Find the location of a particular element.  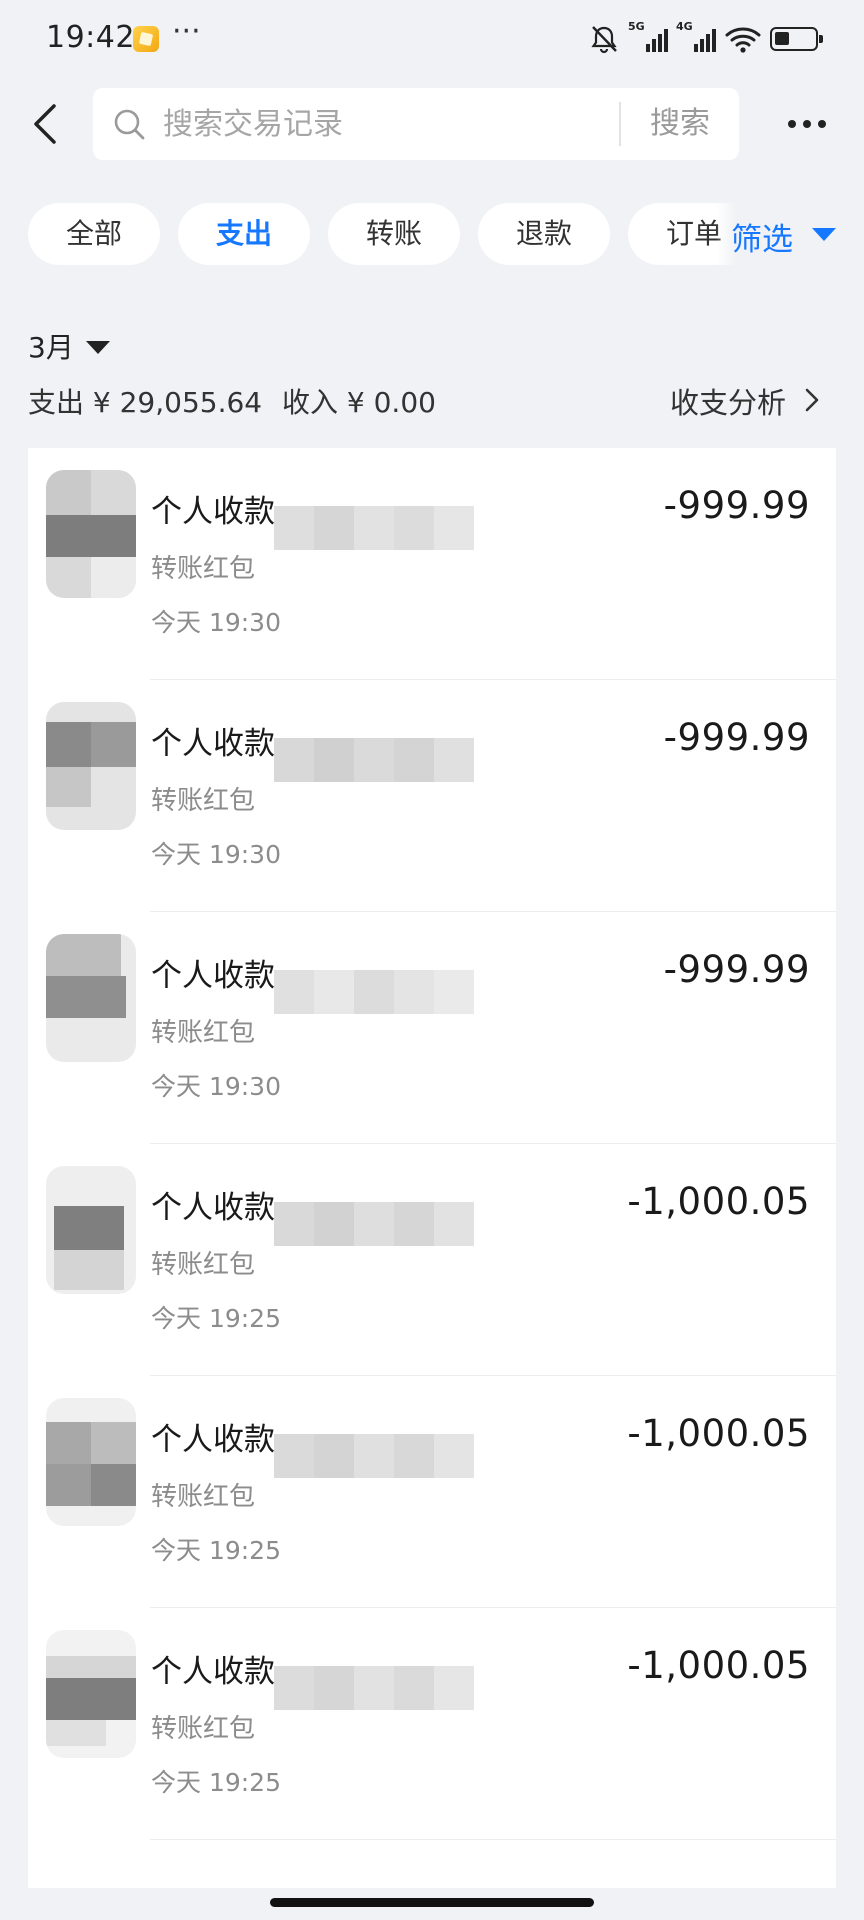

analysis-link: 收支分析 is located at coordinates (728, 401).